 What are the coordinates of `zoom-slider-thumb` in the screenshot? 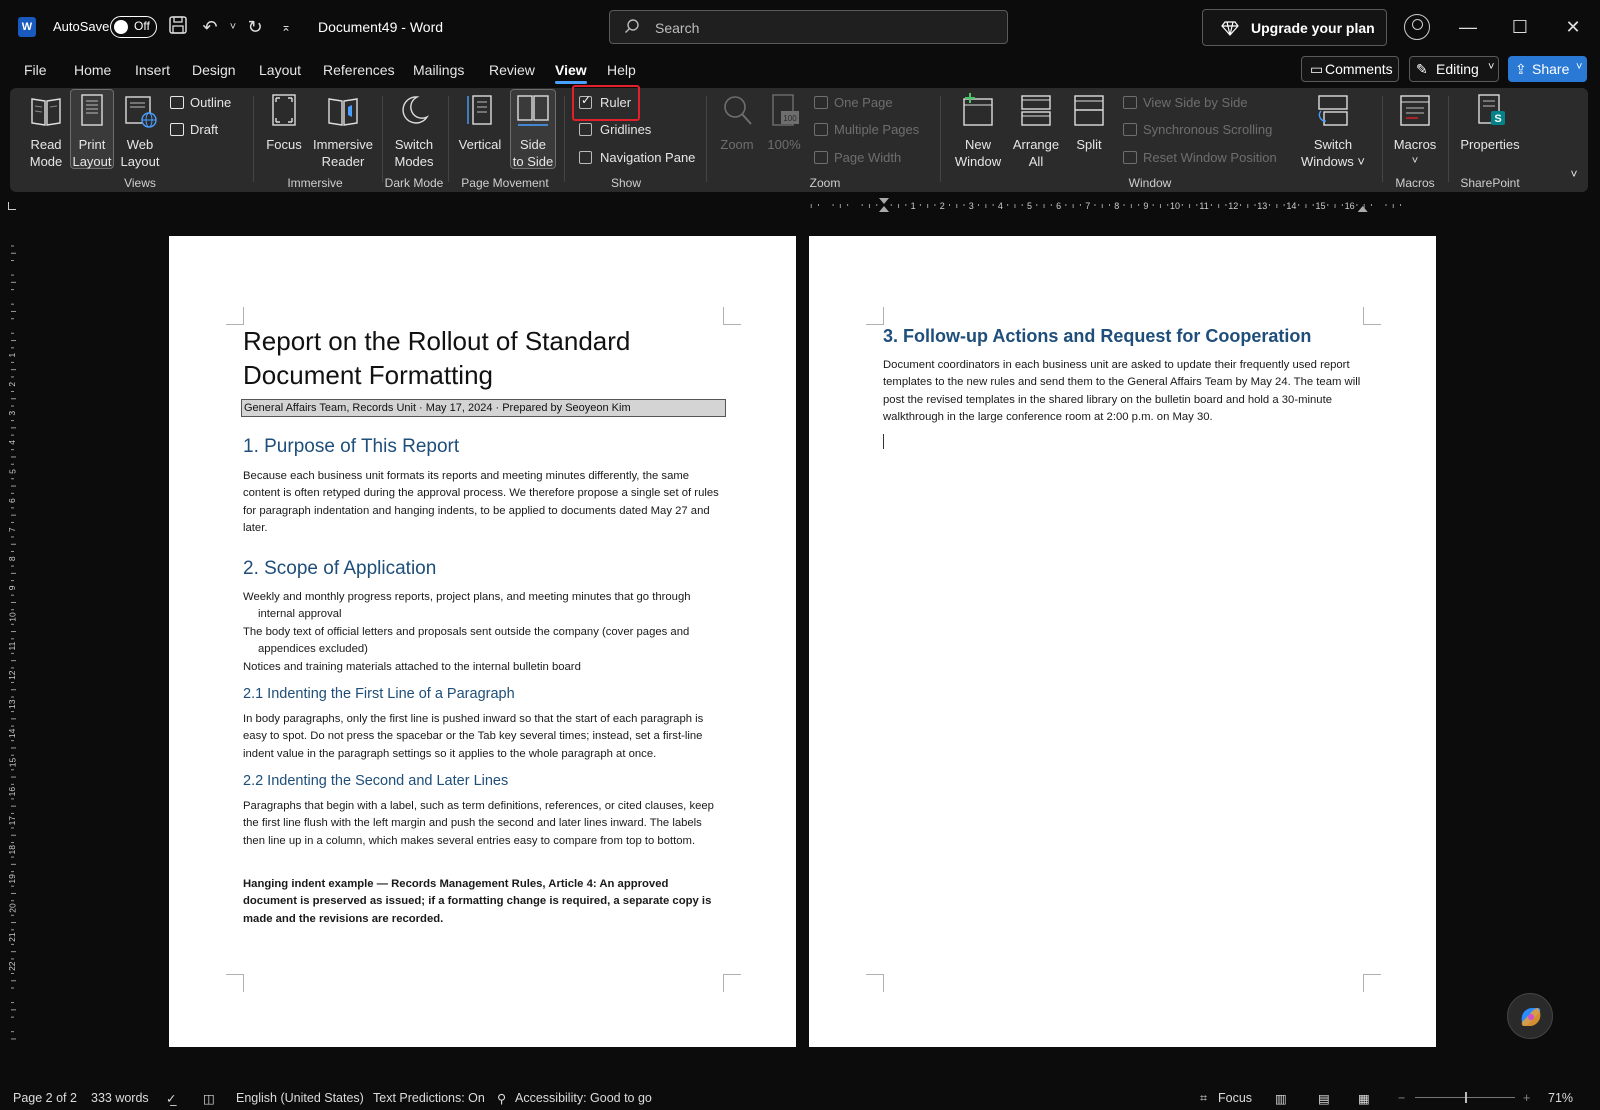 It's located at (1466, 1097).